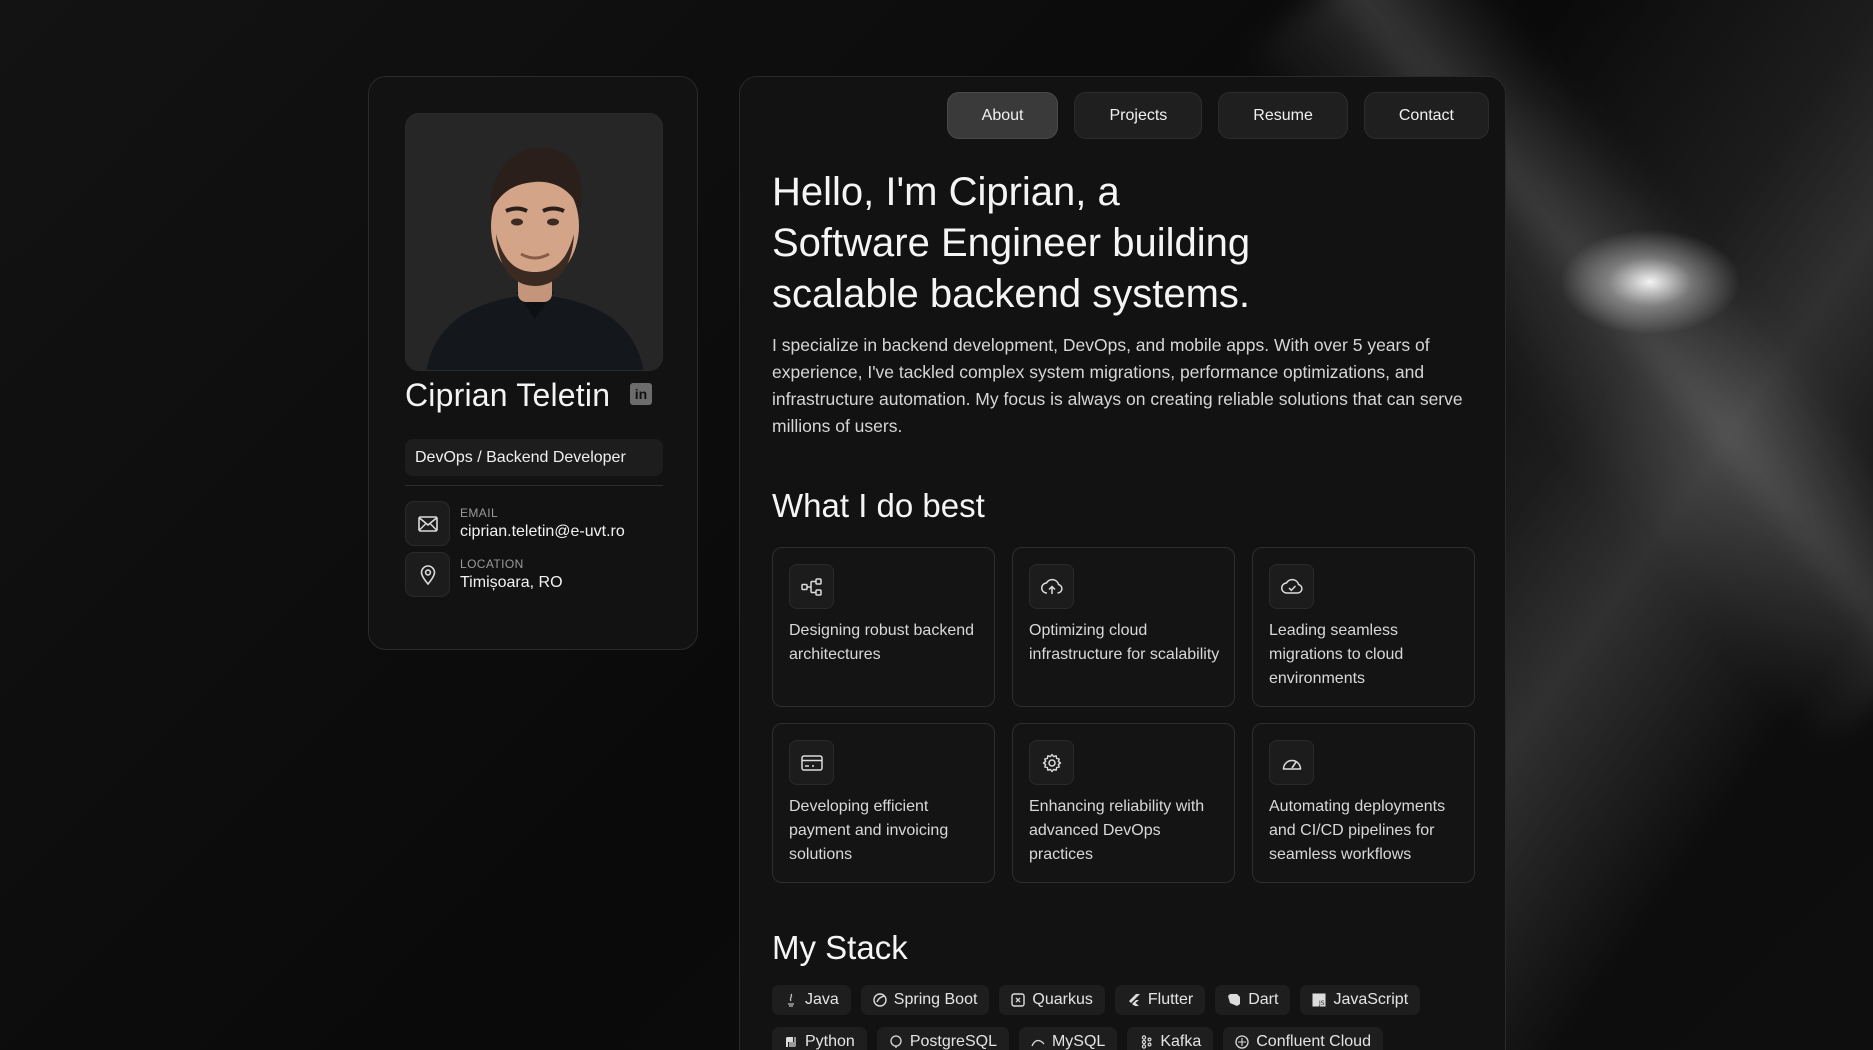 Image resolution: width=1873 pixels, height=1050 pixels. I want to click on top-nav: About Projects Resume Contact, so click(1217, 115).